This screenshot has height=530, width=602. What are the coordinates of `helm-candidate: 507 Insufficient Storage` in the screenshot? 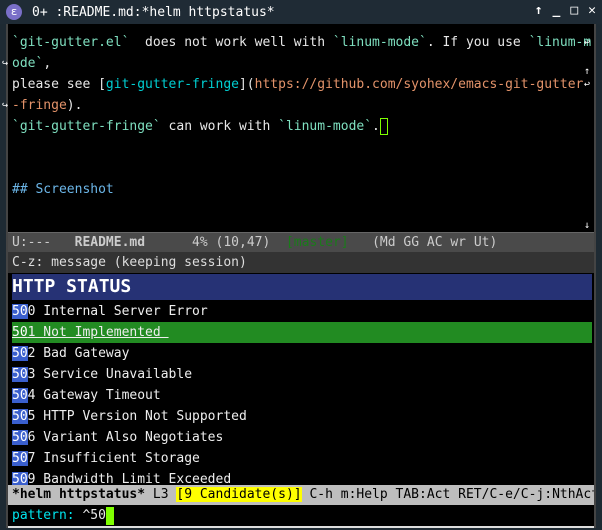 It's located at (302, 458).